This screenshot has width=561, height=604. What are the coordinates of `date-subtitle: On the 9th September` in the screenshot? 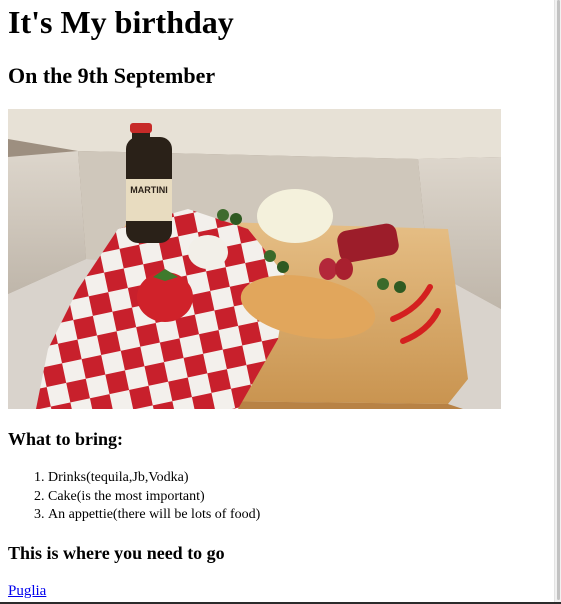 It's located at (112, 75).